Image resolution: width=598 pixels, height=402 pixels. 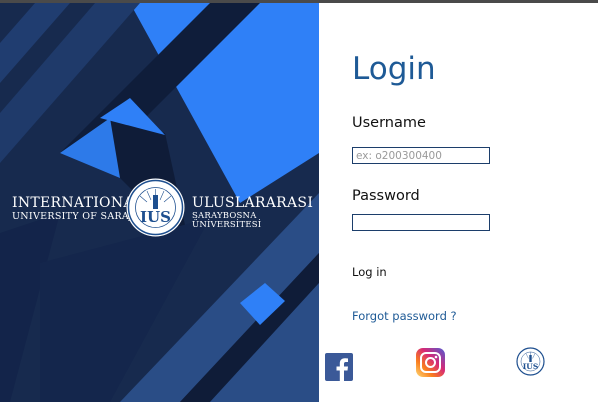 What do you see at coordinates (421, 155) in the screenshot?
I see `username-input` at bounding box center [421, 155].